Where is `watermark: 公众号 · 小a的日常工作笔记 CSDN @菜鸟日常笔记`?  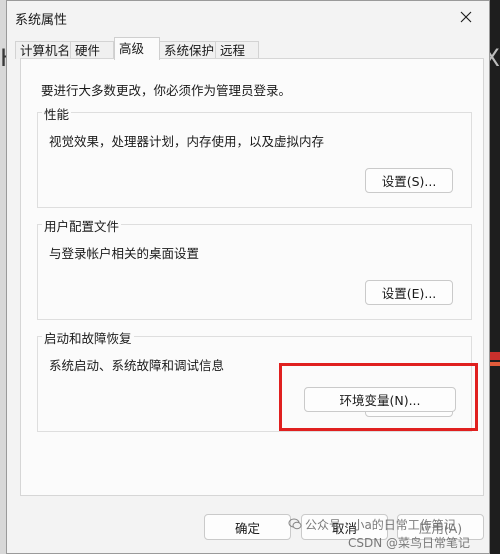 watermark: 公众号 · 小a的日常工作笔记 CSDN @菜鸟日常笔记 is located at coordinates (379, 533).